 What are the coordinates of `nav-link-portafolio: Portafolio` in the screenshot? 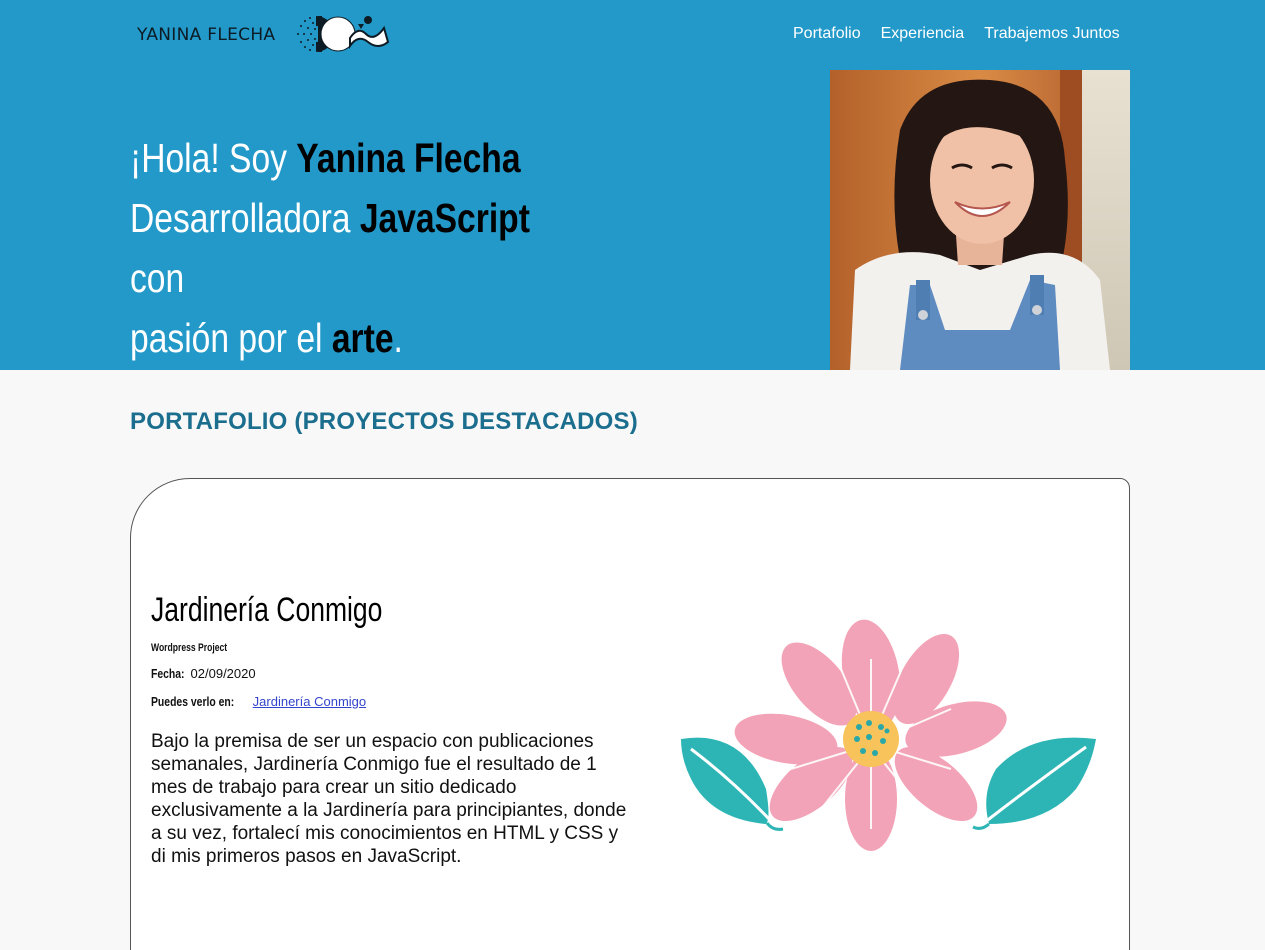 It's located at (827, 34).